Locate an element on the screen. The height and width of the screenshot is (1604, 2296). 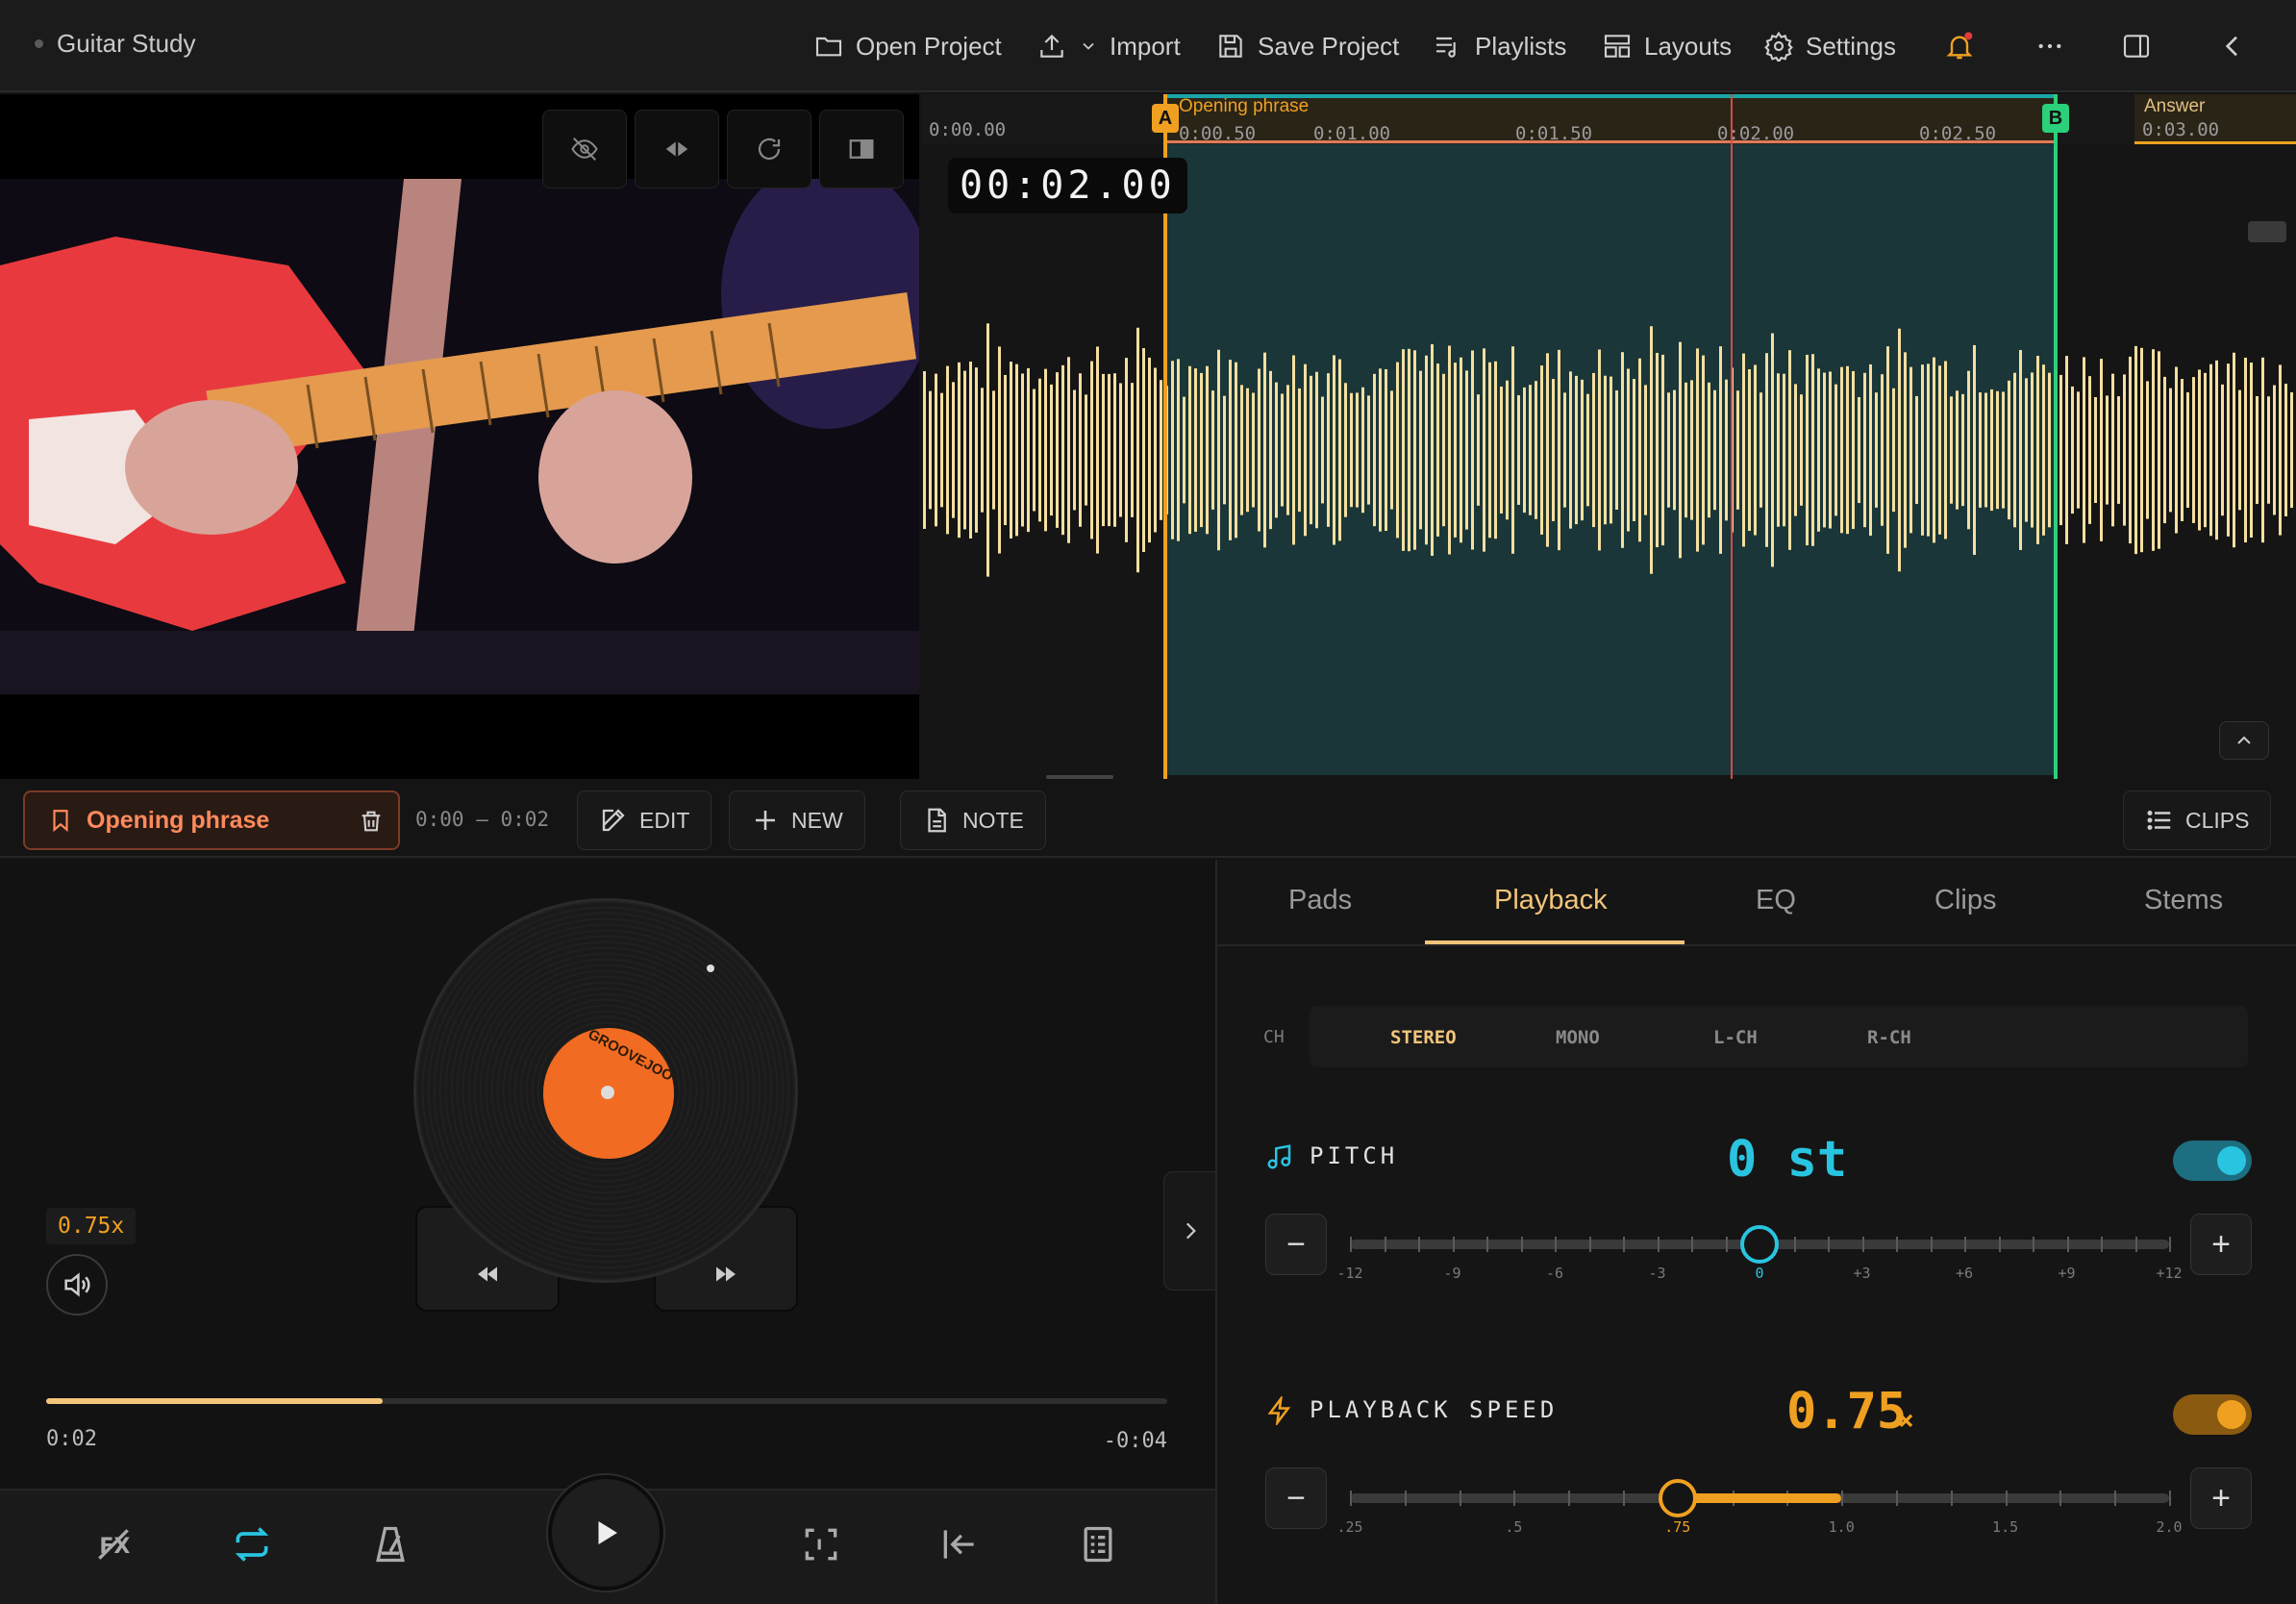
video-layout-button is located at coordinates (861, 149).